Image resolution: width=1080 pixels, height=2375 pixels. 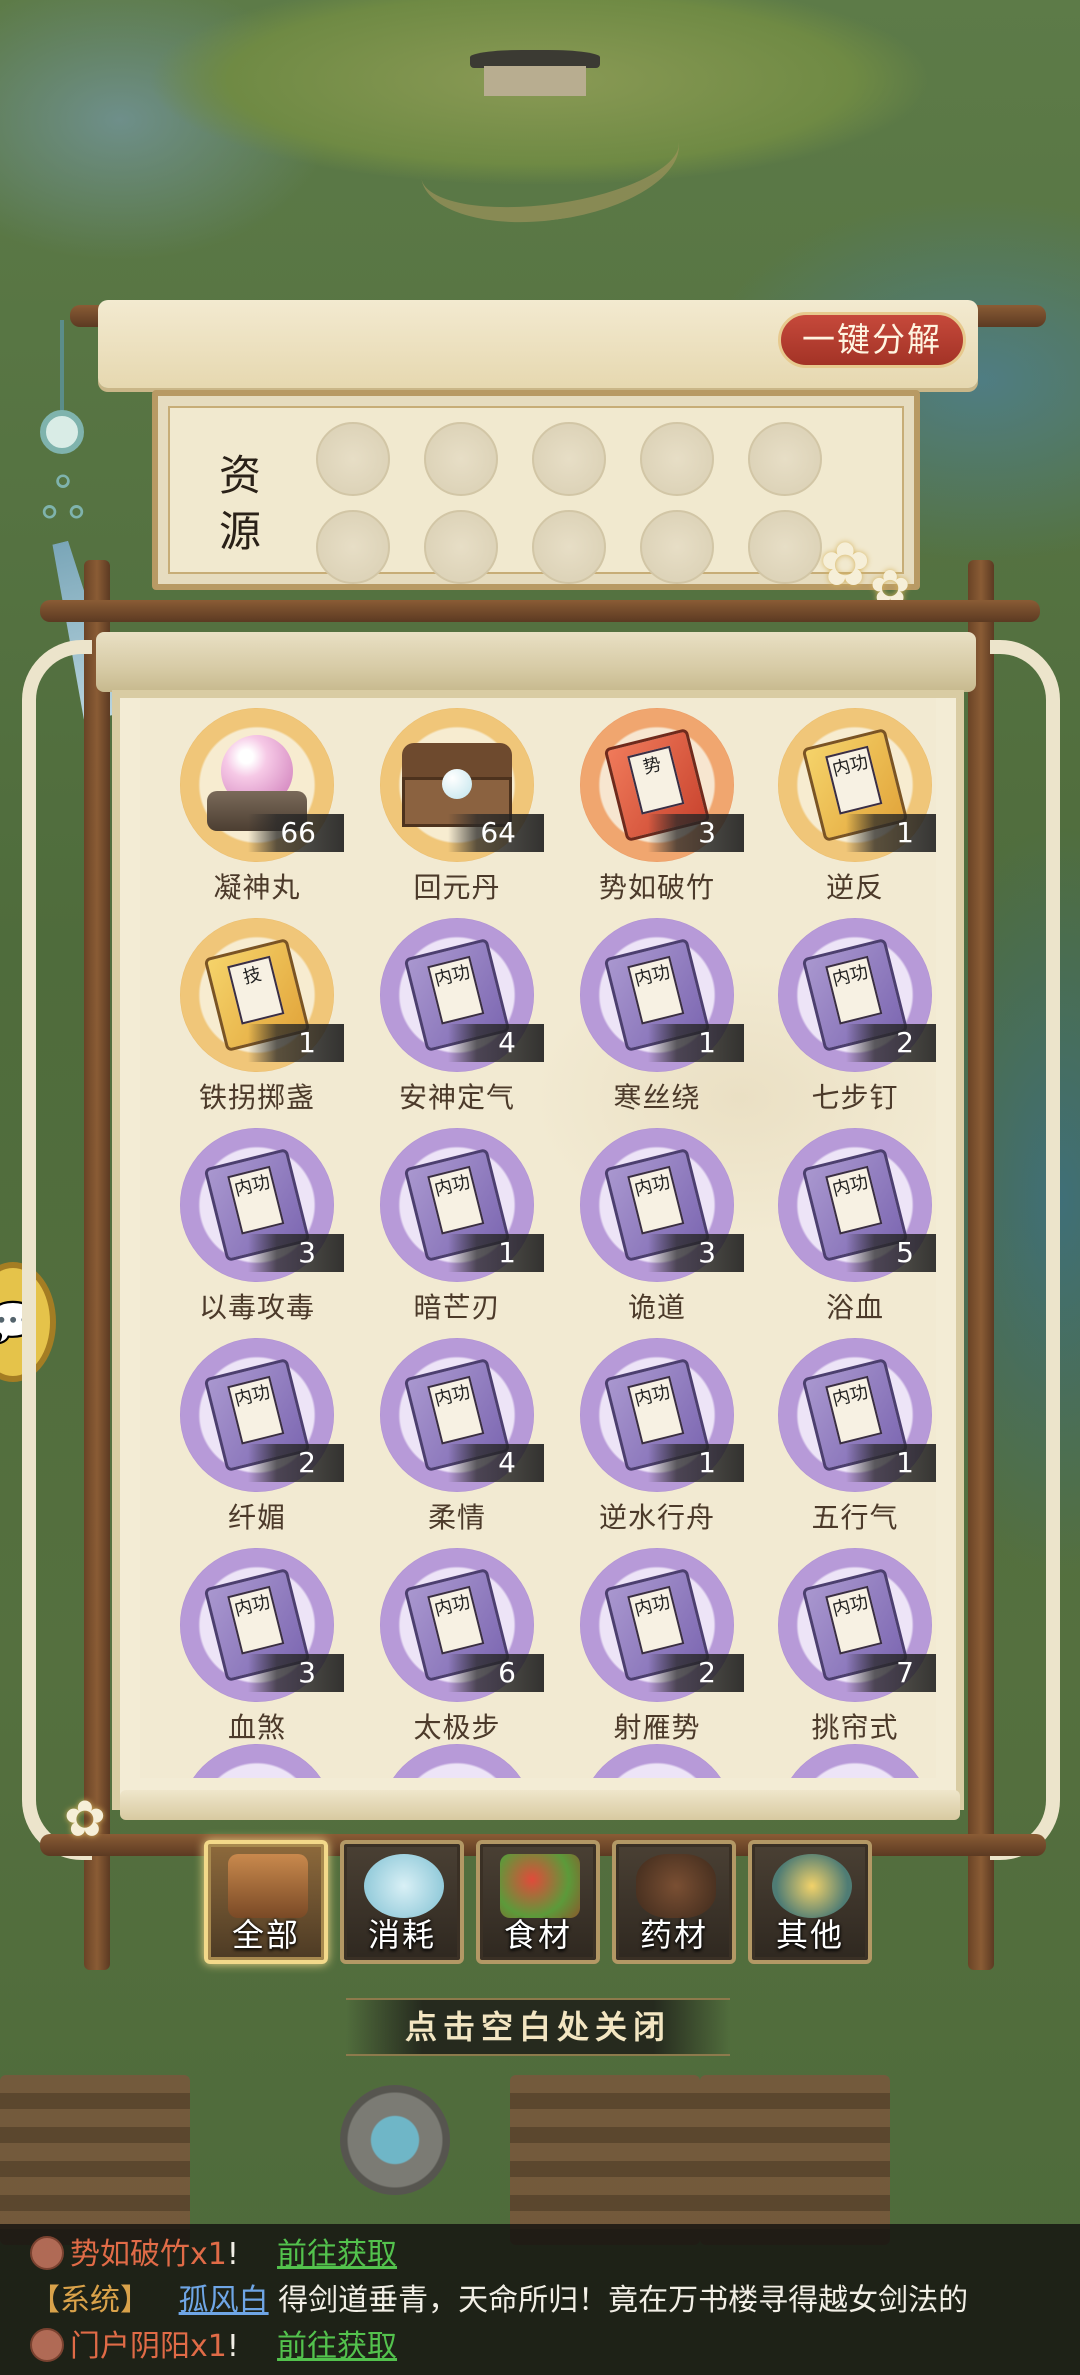 I want to click on right-cloth-drape, so click(x=1025, y=1250).